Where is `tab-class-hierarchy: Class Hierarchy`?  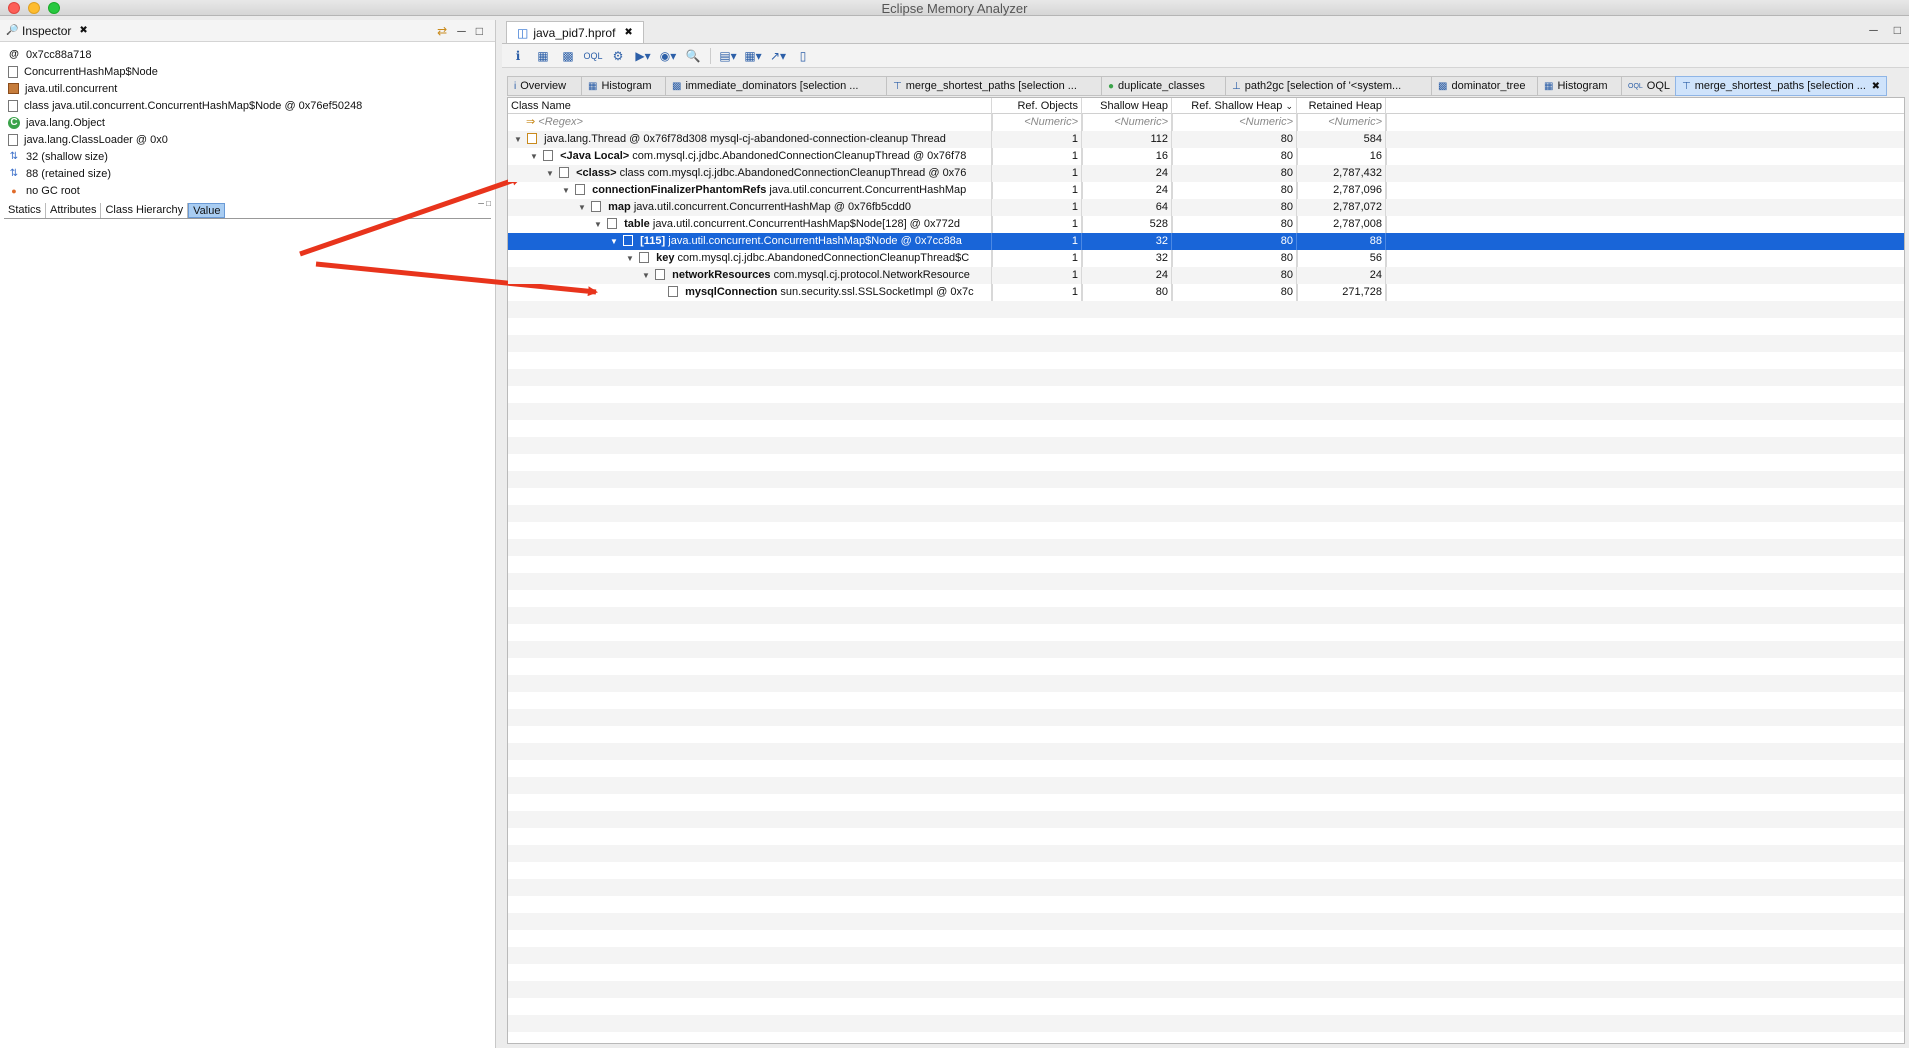
tab-class-hierarchy: Class Hierarchy is located at coordinates (145, 210).